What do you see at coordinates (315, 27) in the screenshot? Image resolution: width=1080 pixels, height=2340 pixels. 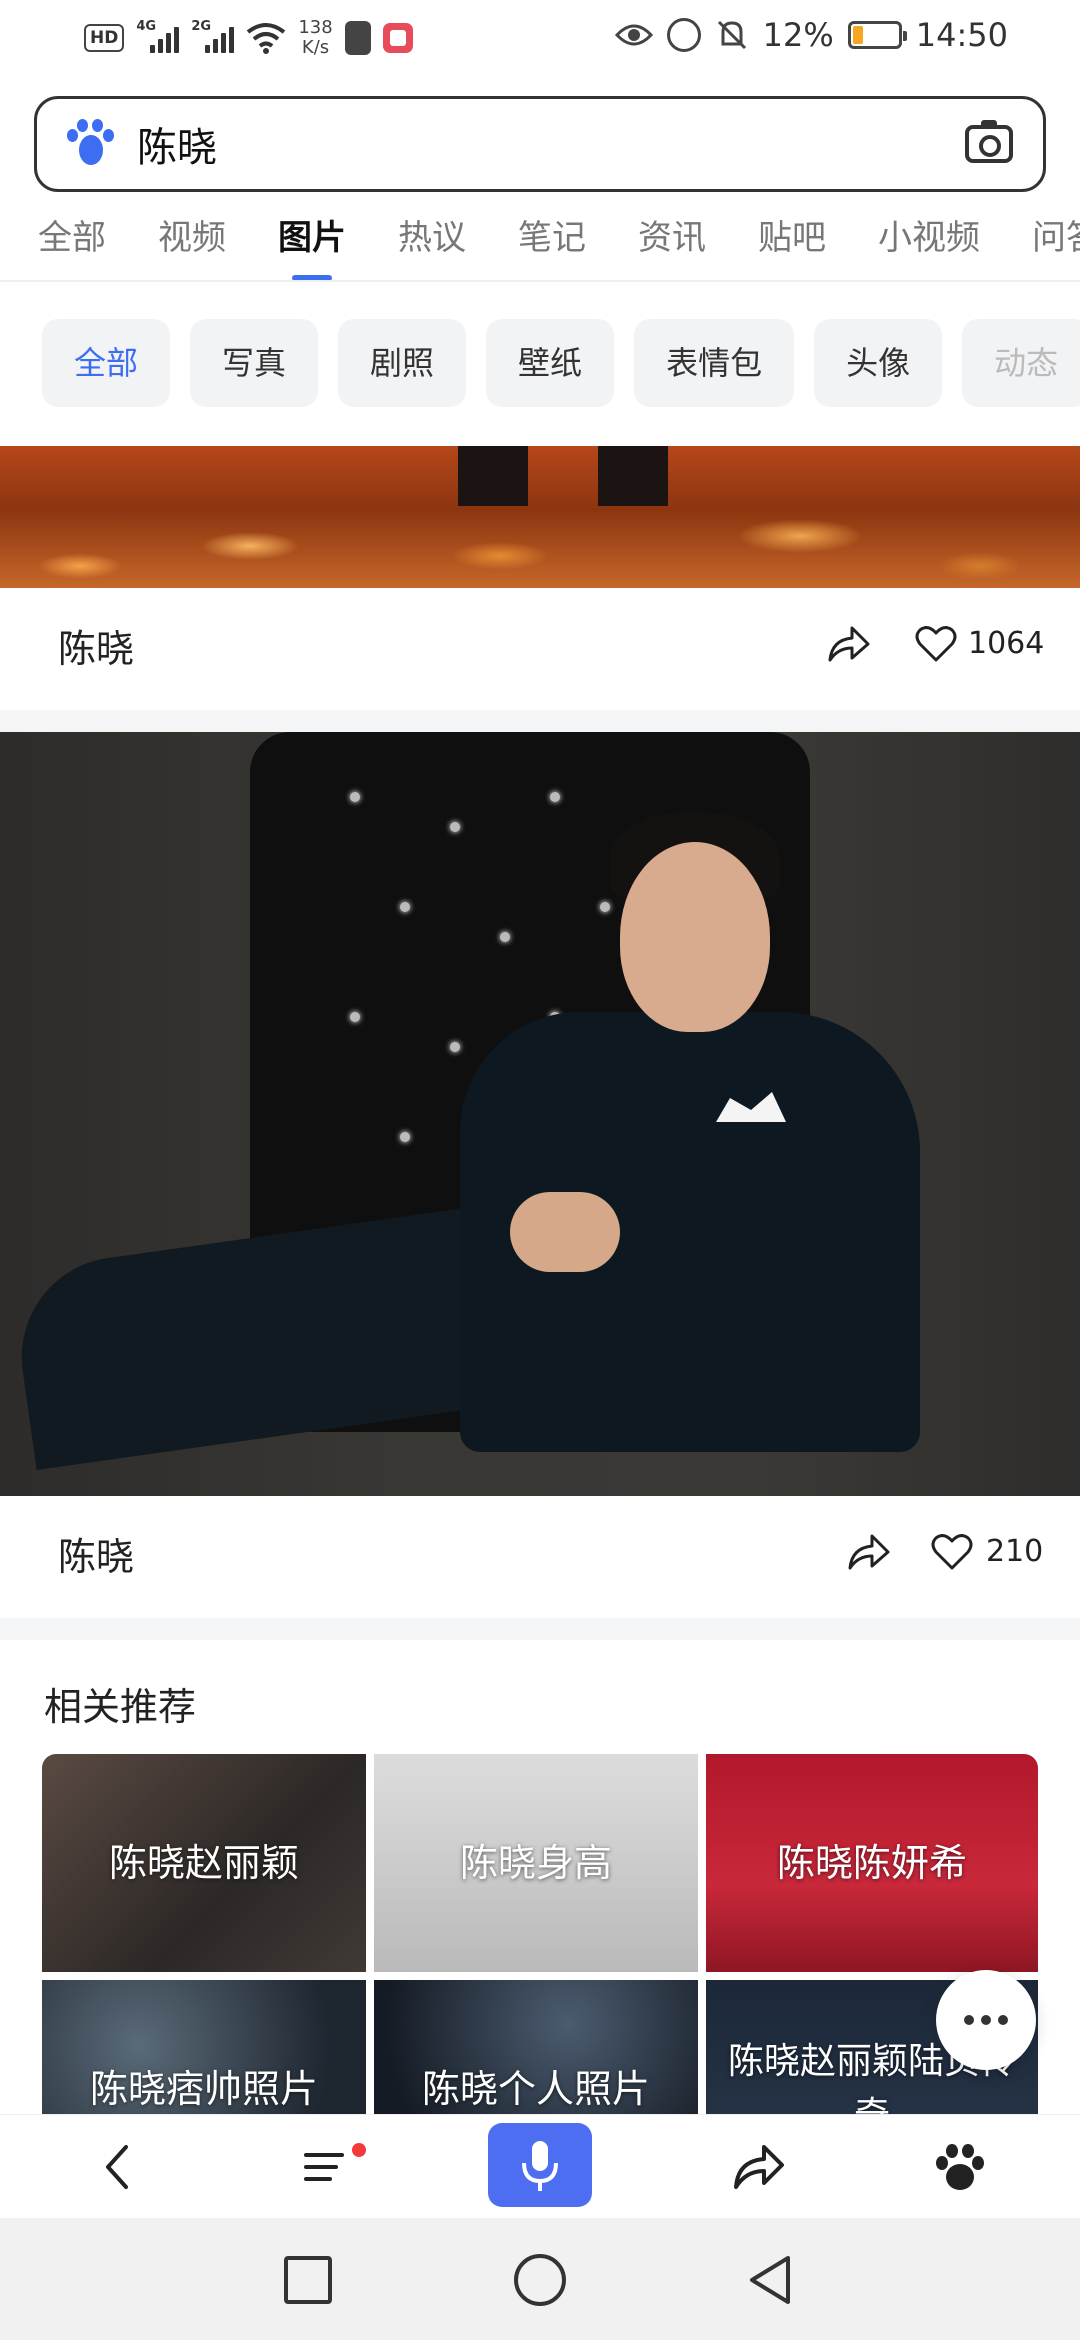 I see `speed-value: 138` at bounding box center [315, 27].